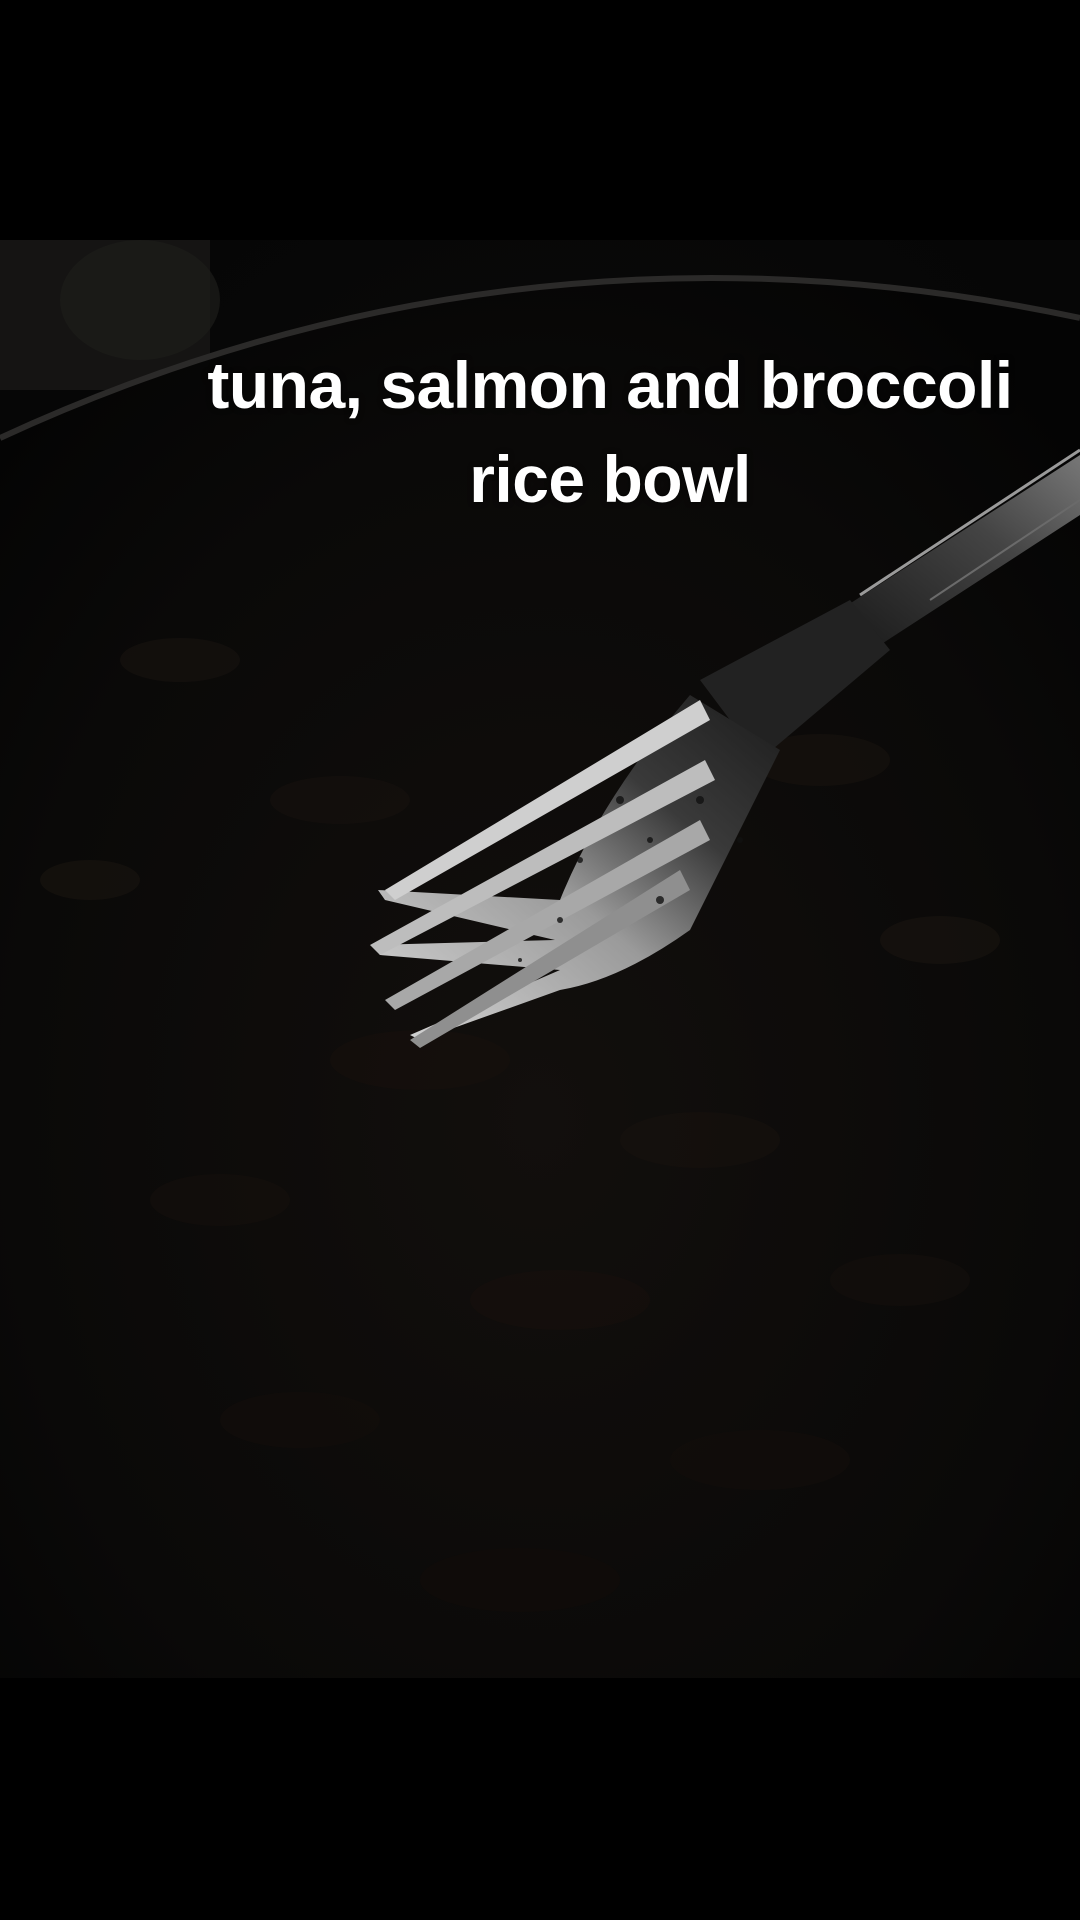  What do you see at coordinates (610, 432) in the screenshot?
I see `video-caption: tuna, salmon and broccoli rice bowl` at bounding box center [610, 432].